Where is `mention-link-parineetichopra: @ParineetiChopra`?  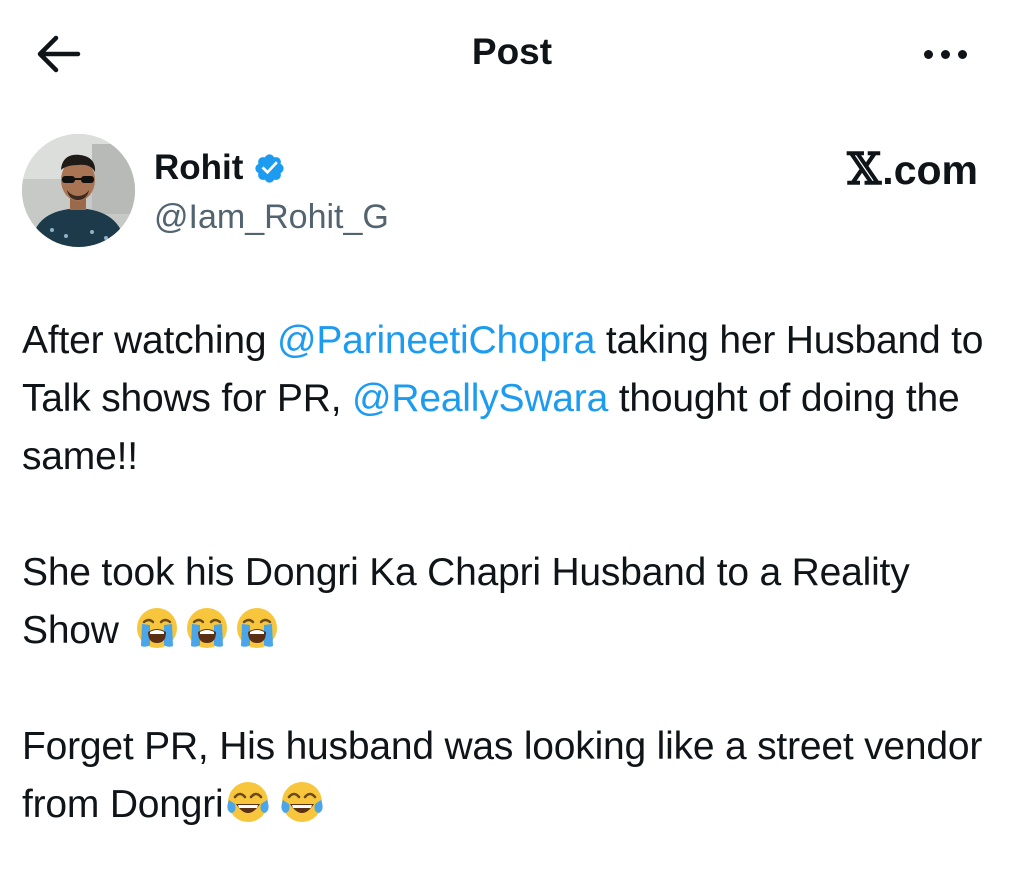
mention-link-parineetichopra: @ParineetiChopra is located at coordinates (436, 340).